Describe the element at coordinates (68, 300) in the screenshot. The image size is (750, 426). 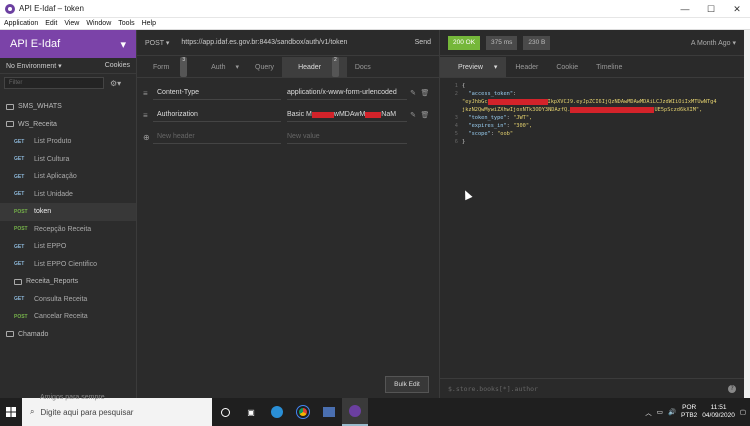
I see `sidebar-request: GET Consulta Receita` at that location.